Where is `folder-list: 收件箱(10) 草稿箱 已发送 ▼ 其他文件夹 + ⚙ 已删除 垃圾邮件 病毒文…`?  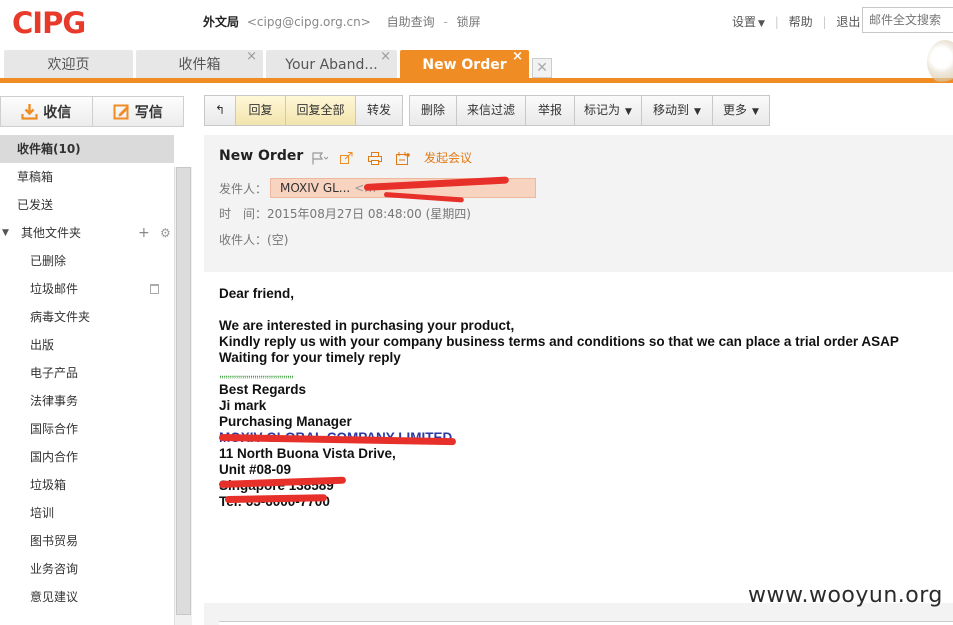 folder-list: 收件箱(10) 草稿箱 已发送 ▼ 其他文件夹 + ⚙ 已删除 垃圾邮件 病毒文… is located at coordinates (87, 373).